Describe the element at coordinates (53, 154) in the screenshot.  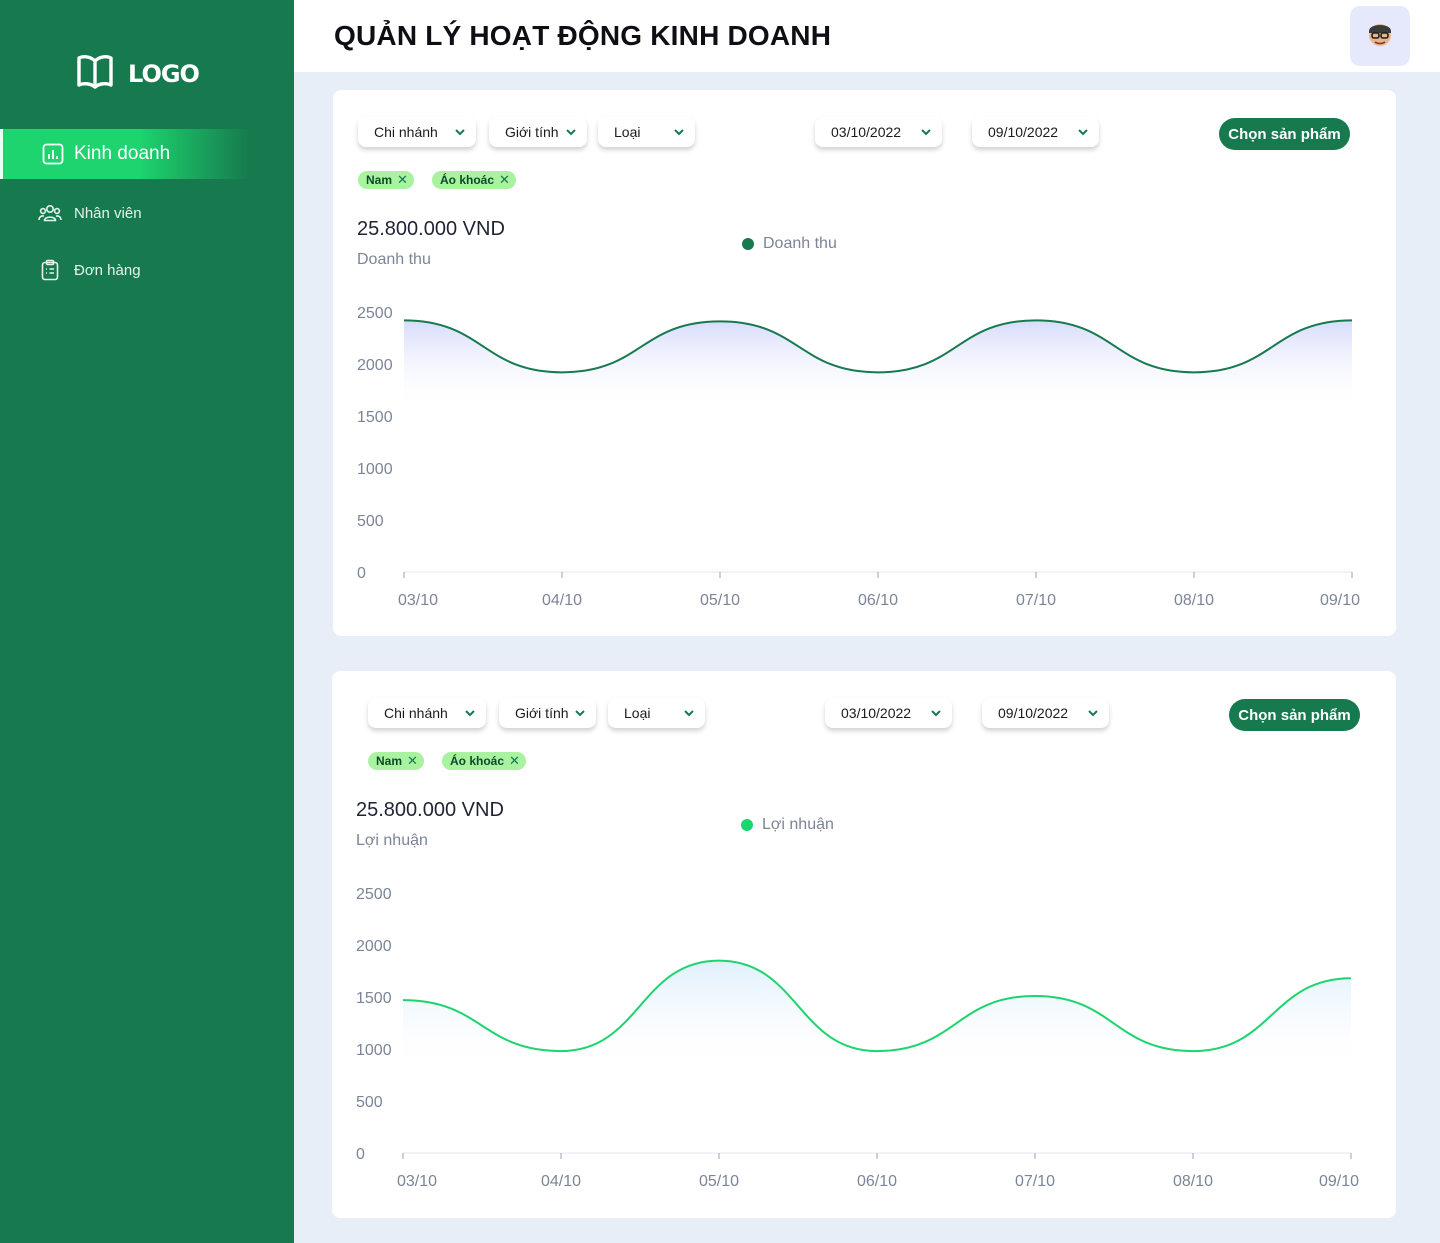
I see `bar-chart-icon` at that location.